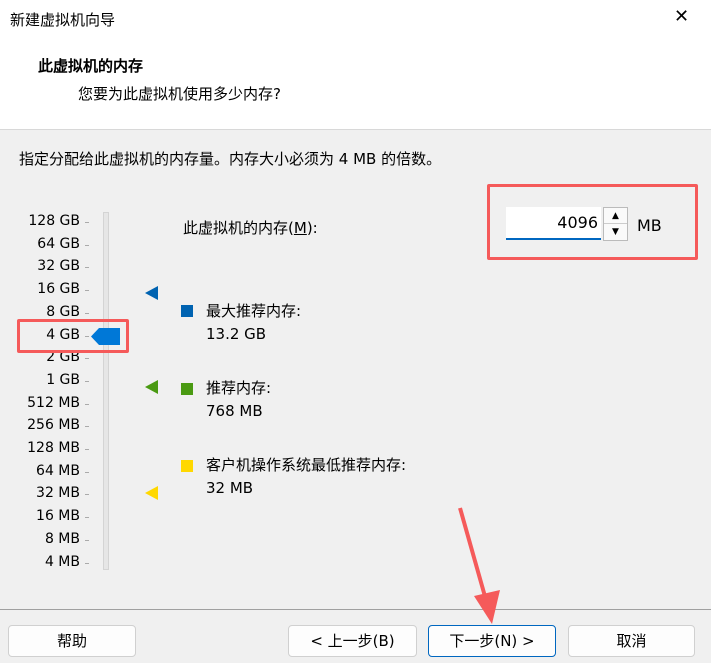 The width and height of the screenshot is (711, 663). What do you see at coordinates (63, 311) in the screenshot?
I see `scale-tick-label: 8 GB` at bounding box center [63, 311].